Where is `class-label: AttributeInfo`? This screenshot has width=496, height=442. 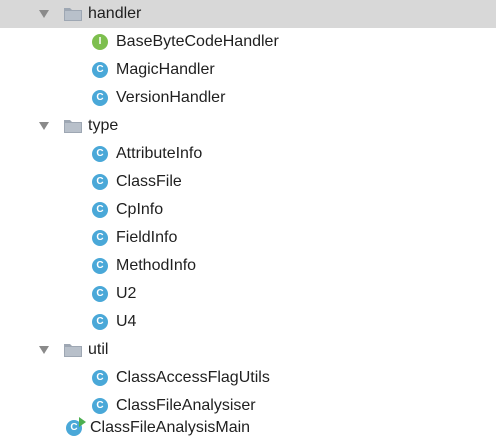
class-label: AttributeInfo is located at coordinates (159, 153).